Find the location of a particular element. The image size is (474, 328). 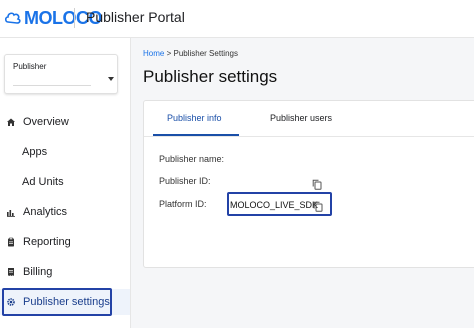

receipt-icon is located at coordinates (11, 272).